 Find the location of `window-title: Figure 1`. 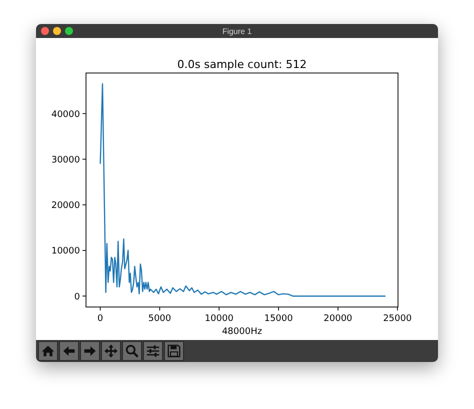

window-title: Figure 1 is located at coordinates (237, 31).